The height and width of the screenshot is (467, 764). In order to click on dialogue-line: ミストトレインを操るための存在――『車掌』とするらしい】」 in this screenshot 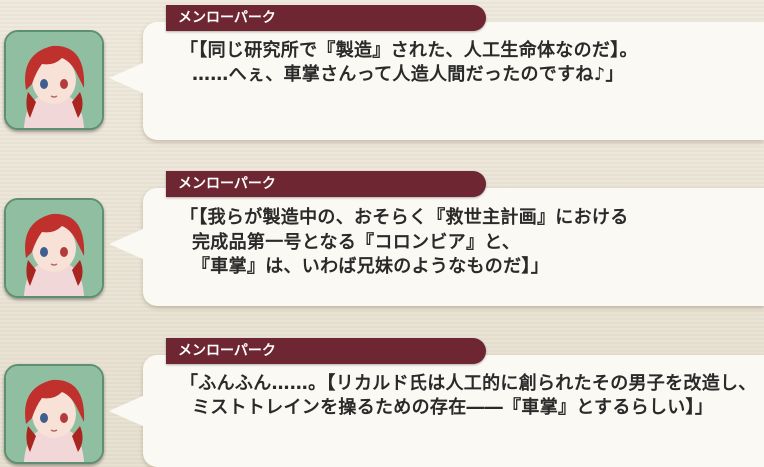, I will do `click(453, 407)`.